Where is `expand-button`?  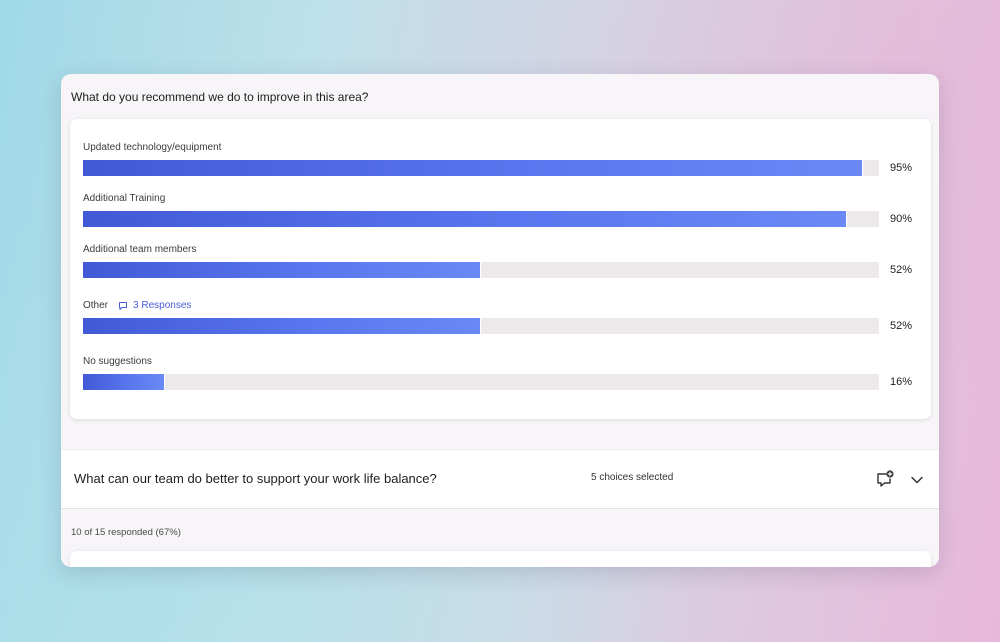 expand-button is located at coordinates (917, 480).